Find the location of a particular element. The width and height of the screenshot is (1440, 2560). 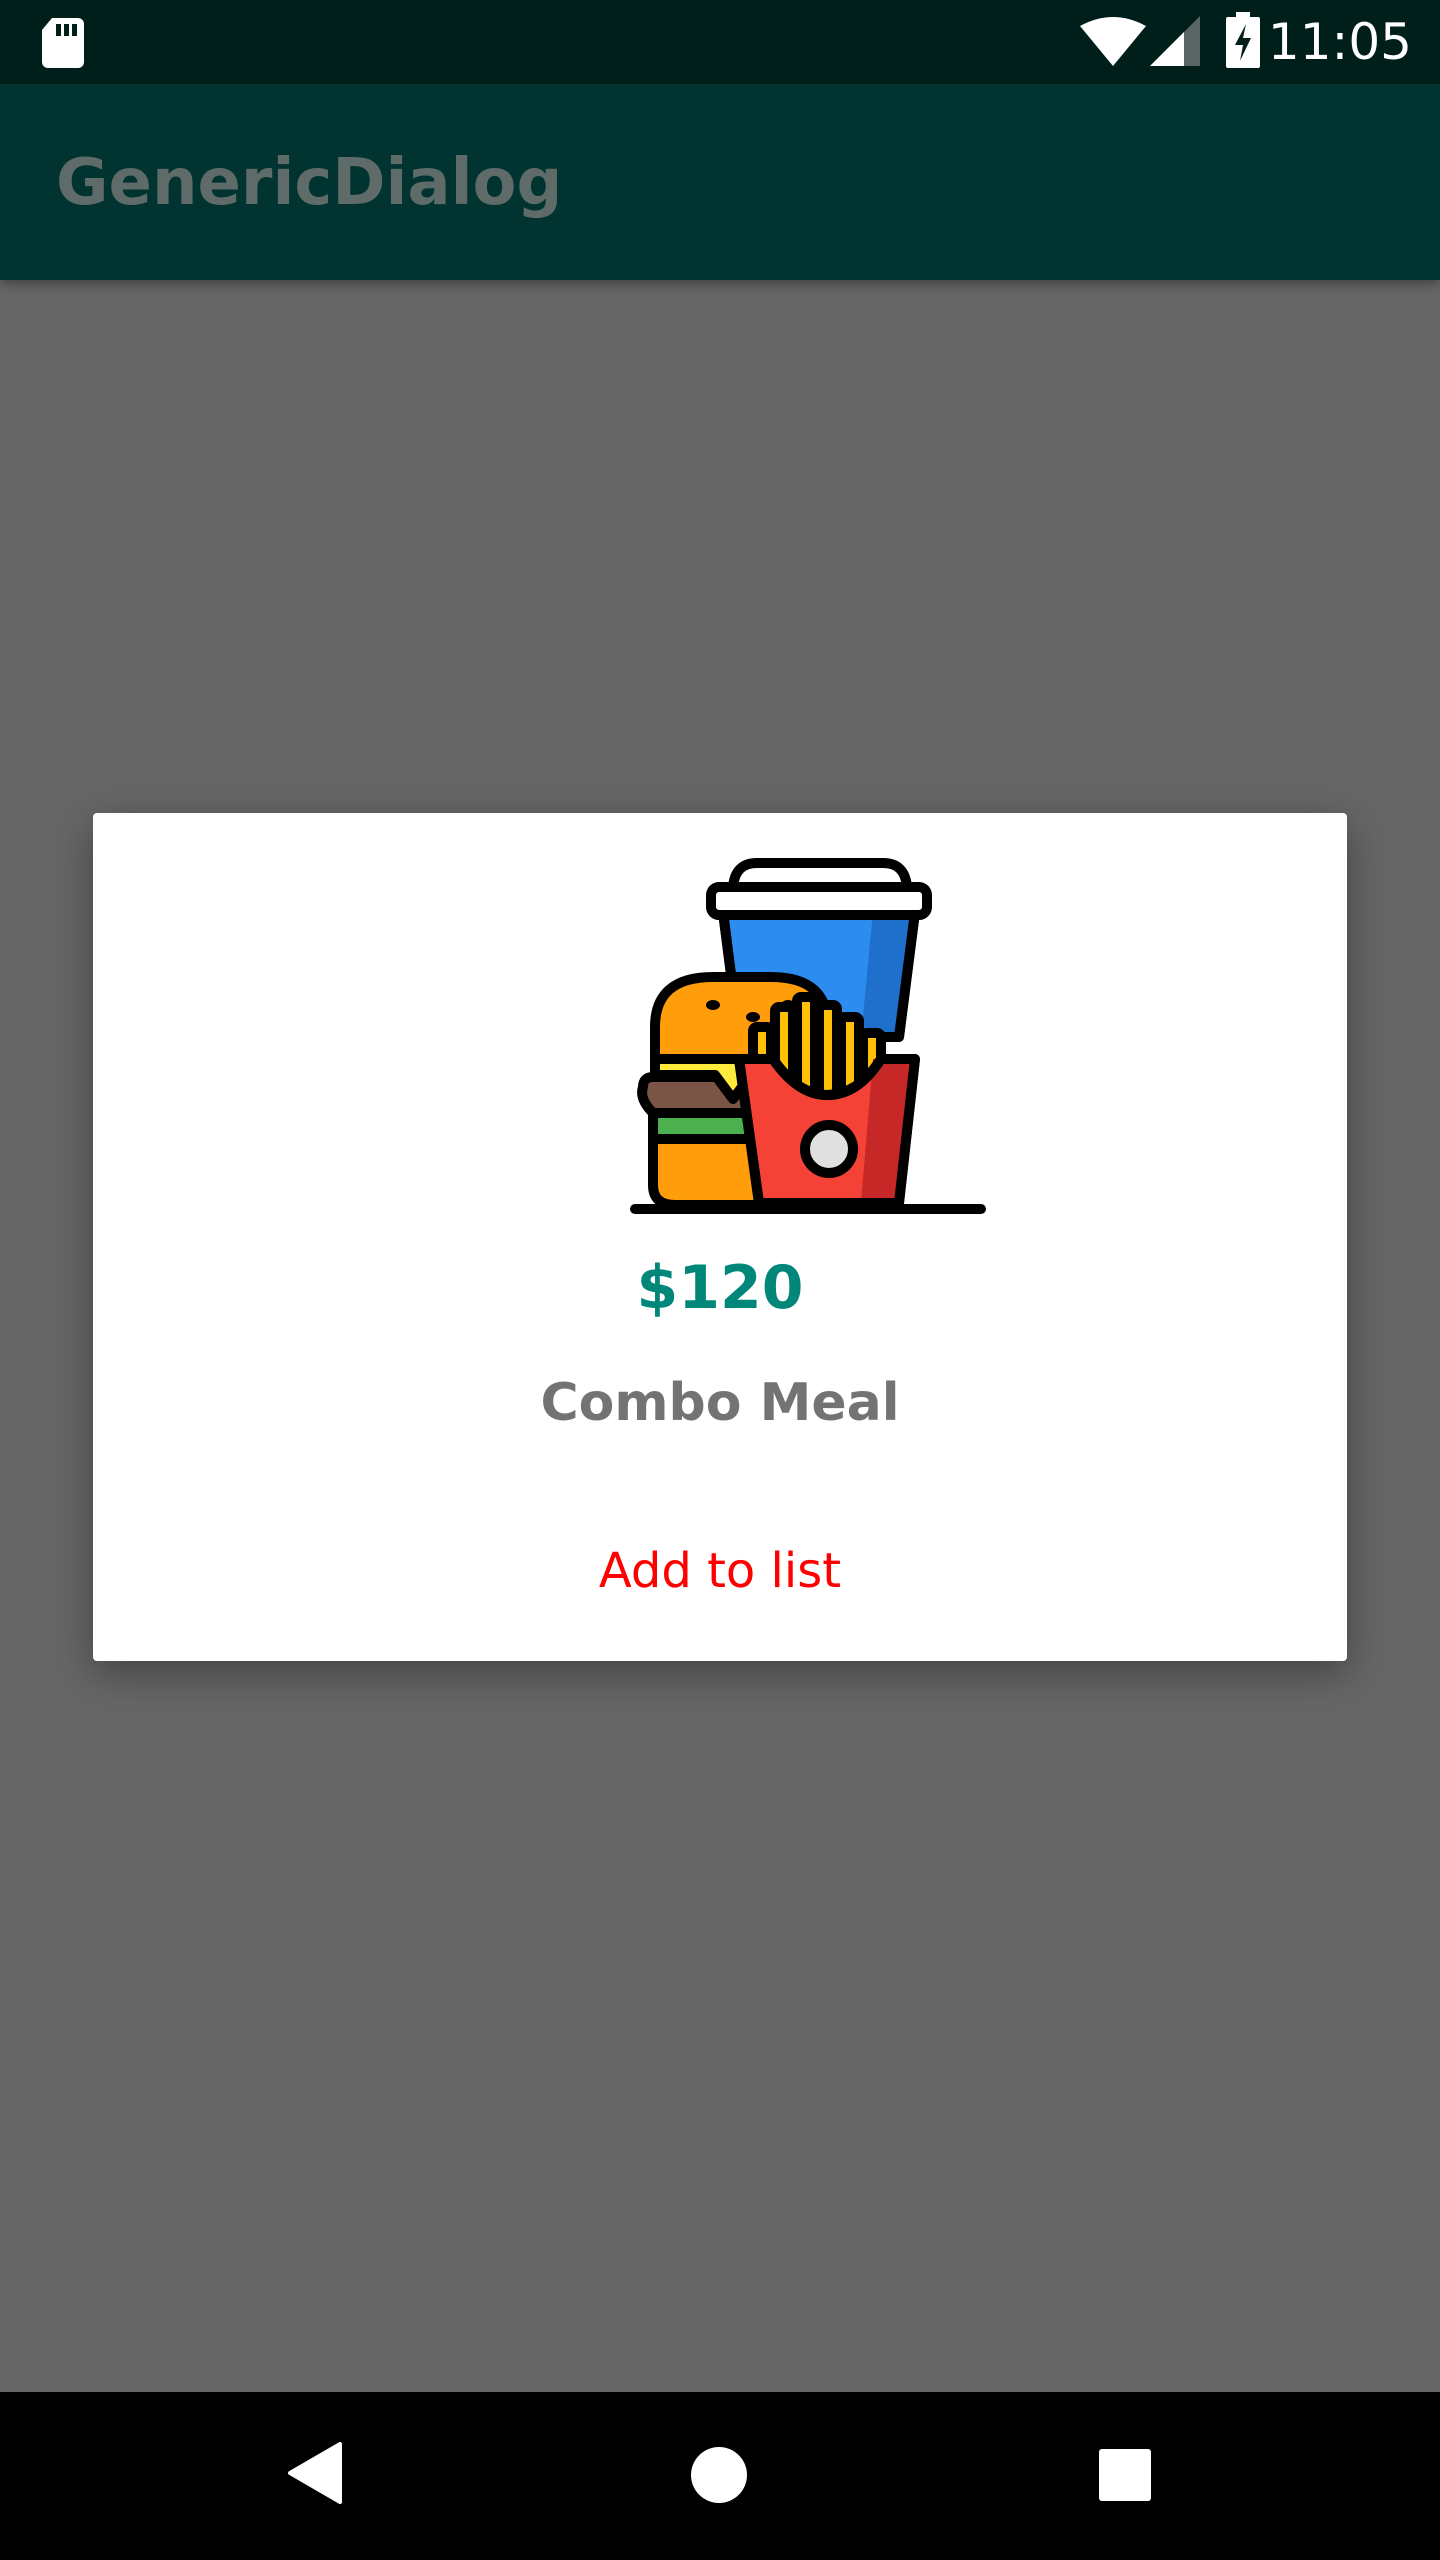

recents-icon is located at coordinates (1125, 2475).